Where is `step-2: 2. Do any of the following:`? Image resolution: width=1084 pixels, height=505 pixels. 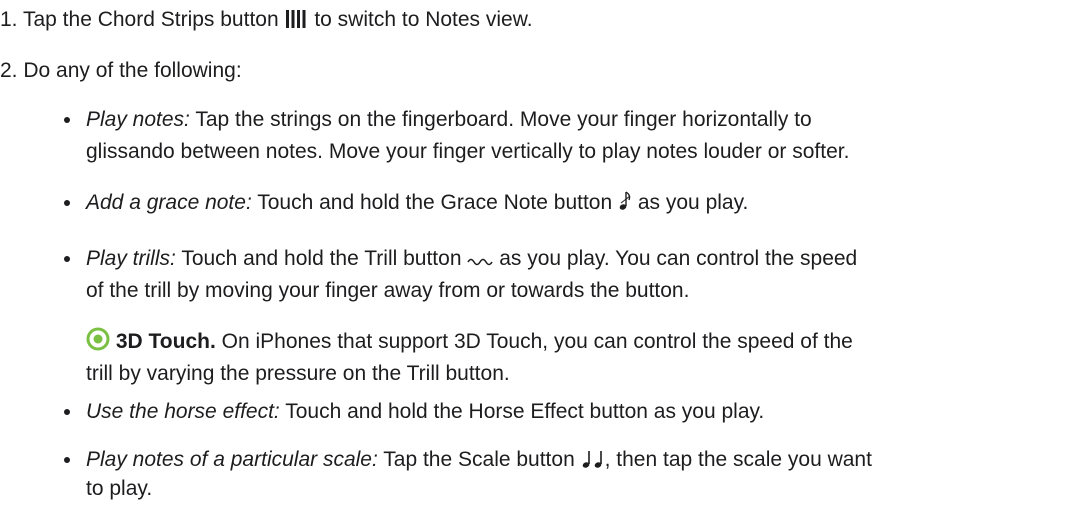 step-2: 2. Do any of the following: is located at coordinates (121, 71).